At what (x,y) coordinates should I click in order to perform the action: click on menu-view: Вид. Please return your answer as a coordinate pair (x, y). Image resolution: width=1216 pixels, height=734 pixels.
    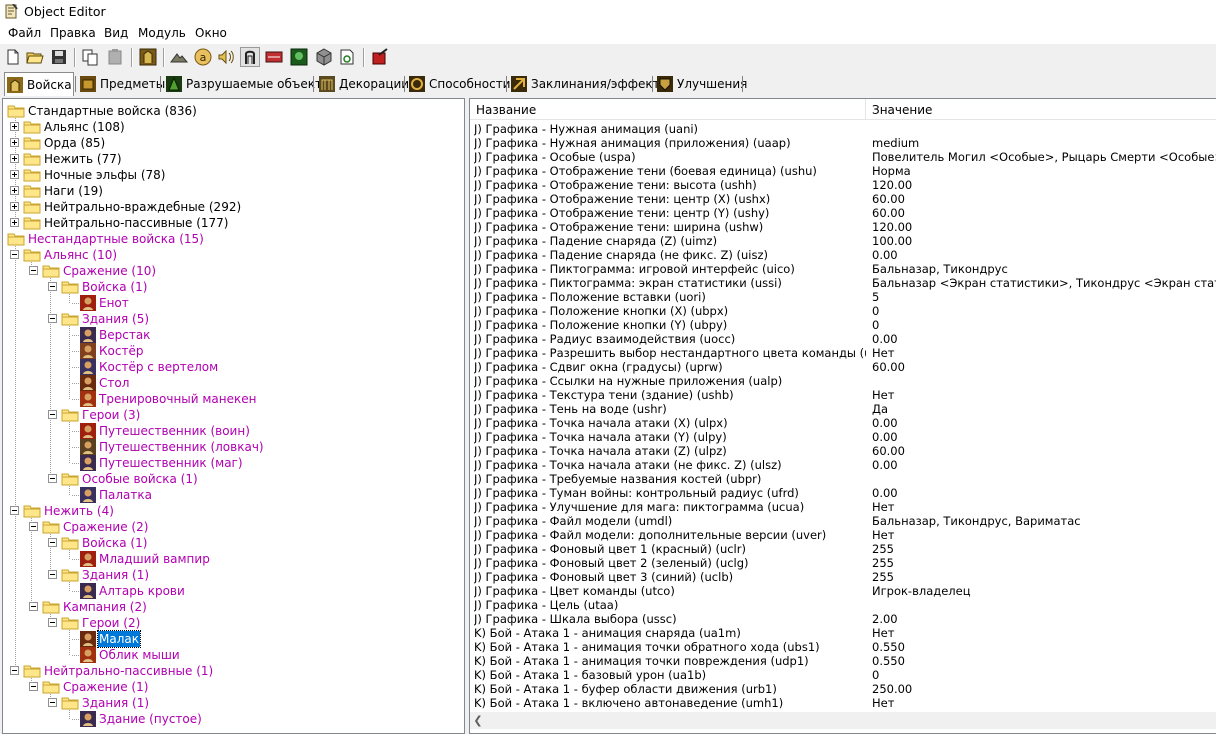
    Looking at the image, I should click on (116, 33).